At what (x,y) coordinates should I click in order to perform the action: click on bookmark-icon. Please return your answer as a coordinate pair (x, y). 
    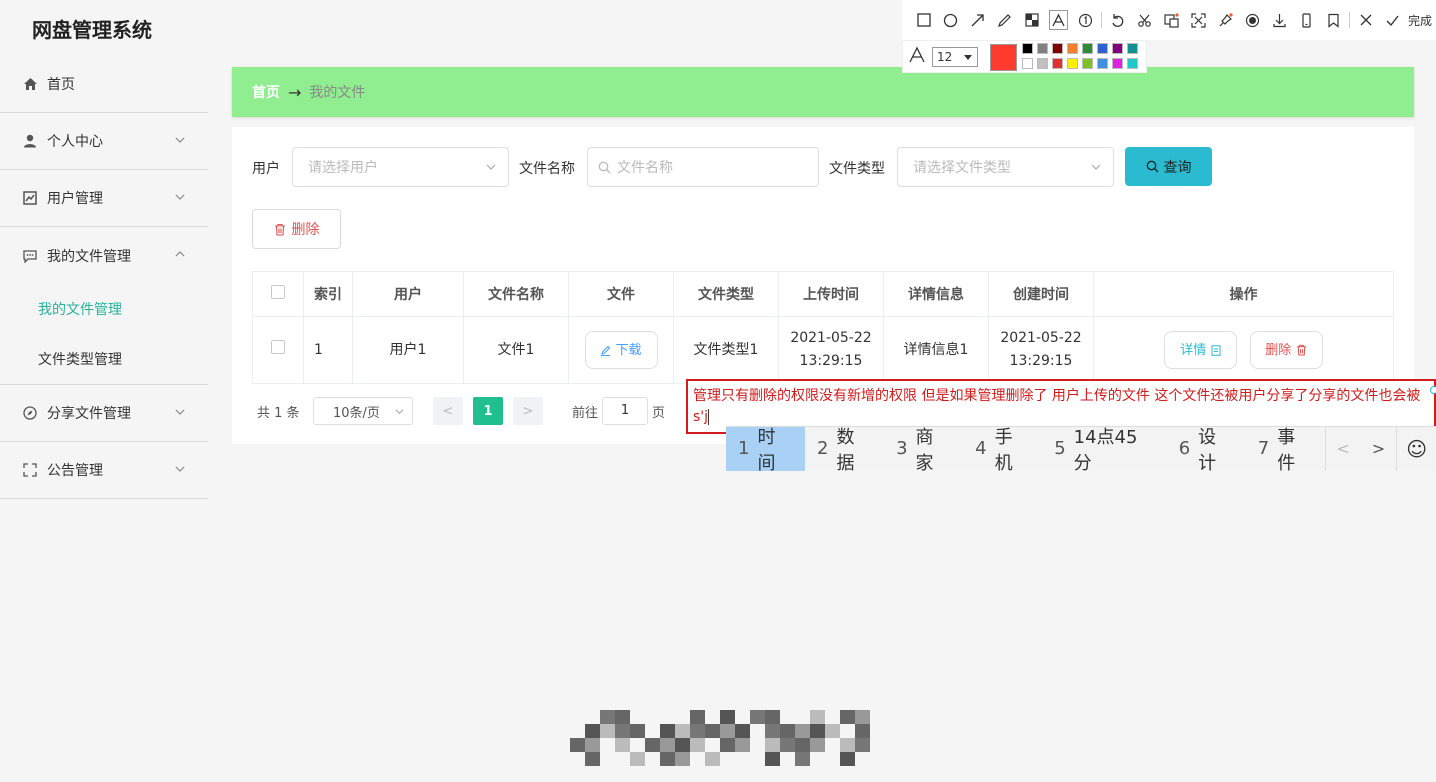
    Looking at the image, I should click on (1333, 20).